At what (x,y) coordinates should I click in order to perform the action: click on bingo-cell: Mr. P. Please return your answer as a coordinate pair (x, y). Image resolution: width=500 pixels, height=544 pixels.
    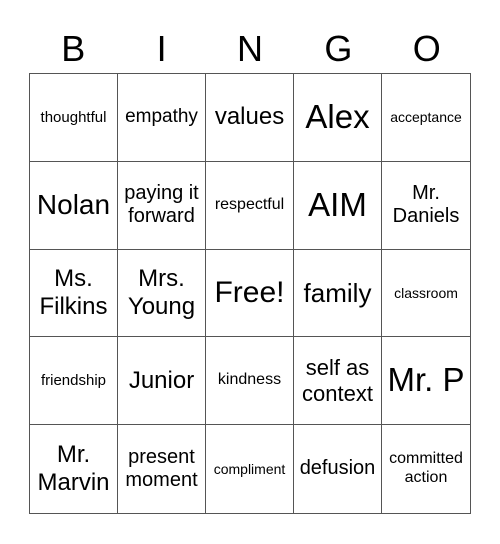
    Looking at the image, I should click on (426, 381).